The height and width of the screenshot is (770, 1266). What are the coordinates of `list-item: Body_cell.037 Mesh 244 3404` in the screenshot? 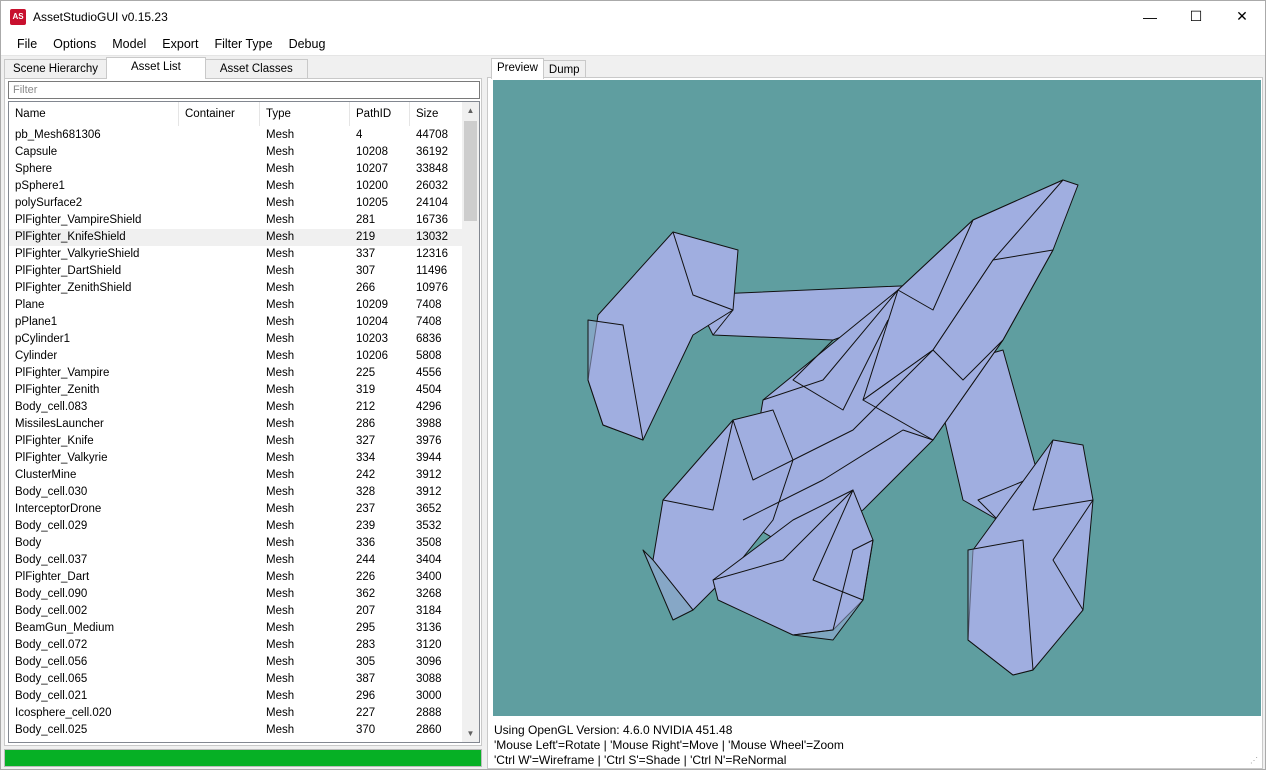 It's located at (236, 560).